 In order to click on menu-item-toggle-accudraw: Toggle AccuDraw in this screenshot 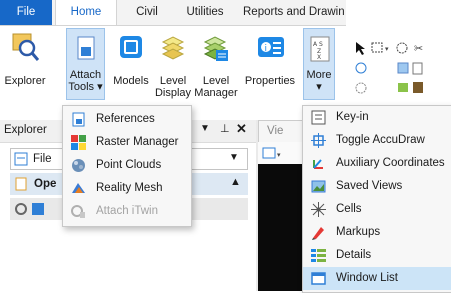, I will do `click(377, 140)`.